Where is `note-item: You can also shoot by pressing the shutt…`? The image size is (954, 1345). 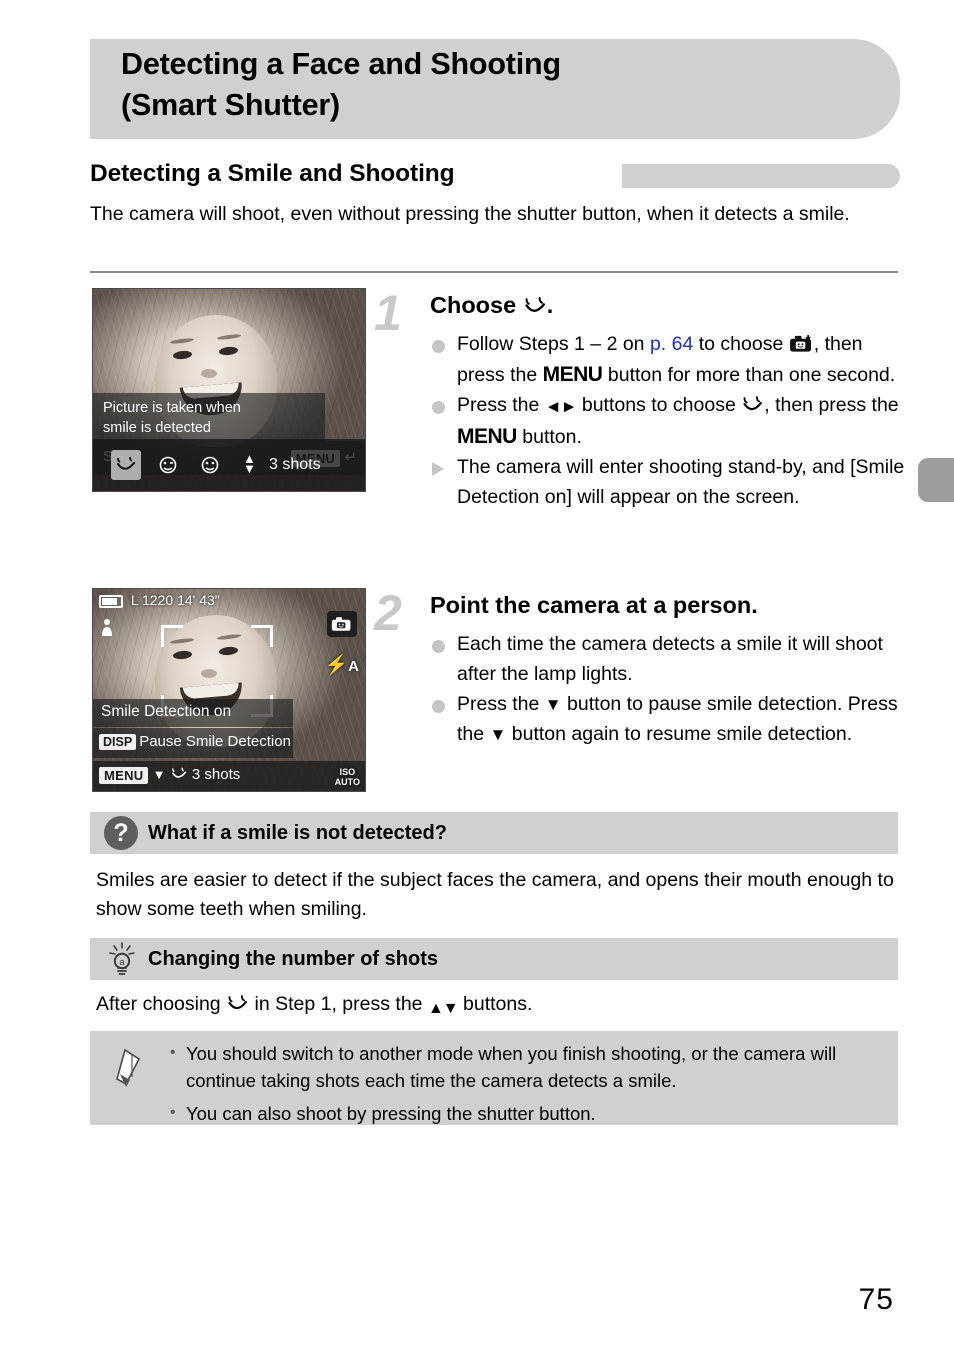 note-item: You can also shoot by pressing the shutt… is located at coordinates (526, 1113).